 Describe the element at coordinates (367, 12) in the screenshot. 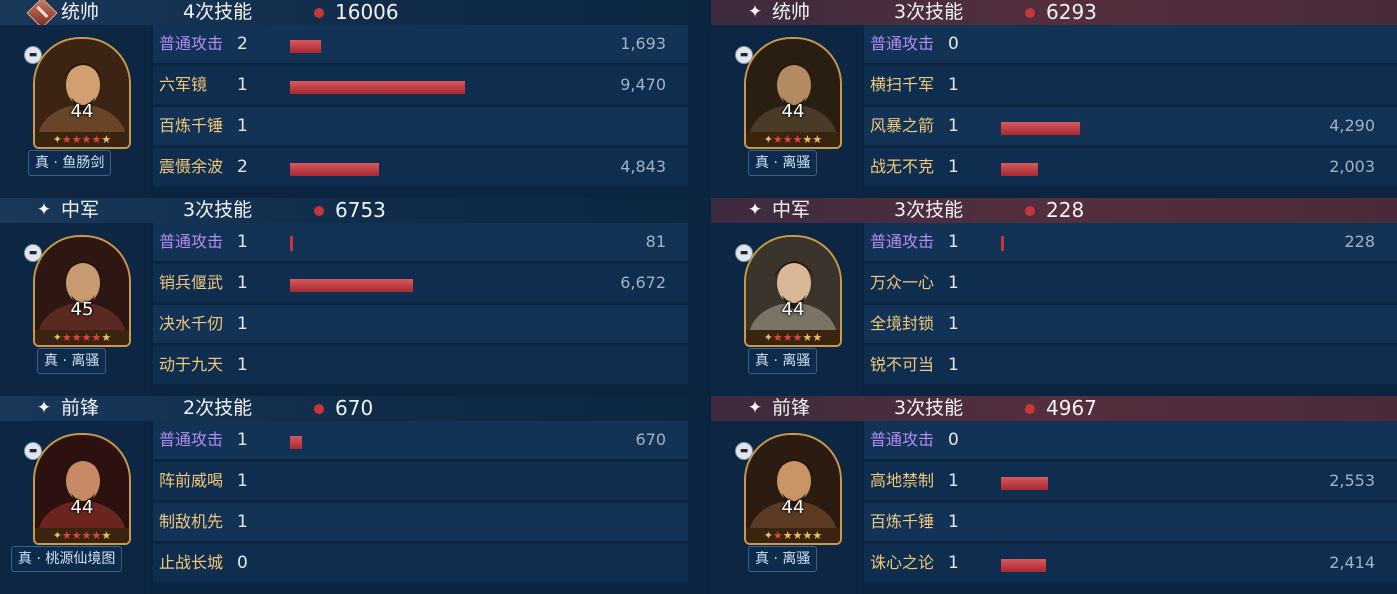

I see `total-damage: 16006` at that location.